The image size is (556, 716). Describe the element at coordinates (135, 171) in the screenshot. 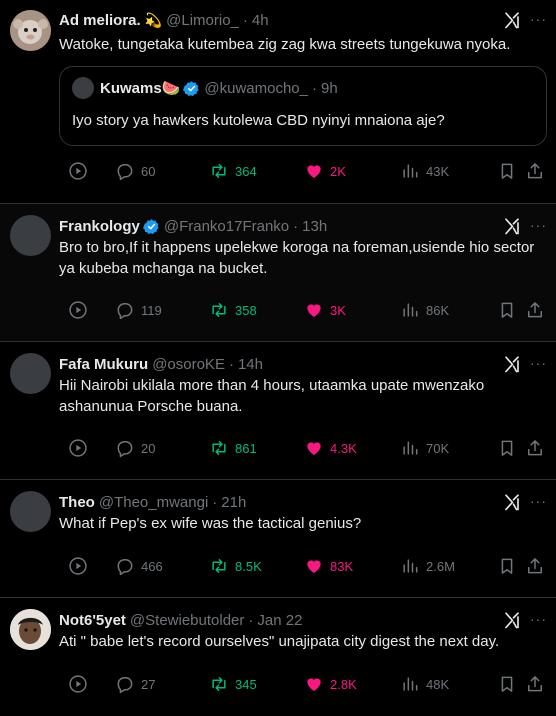

I see `reply-button: 60` at that location.